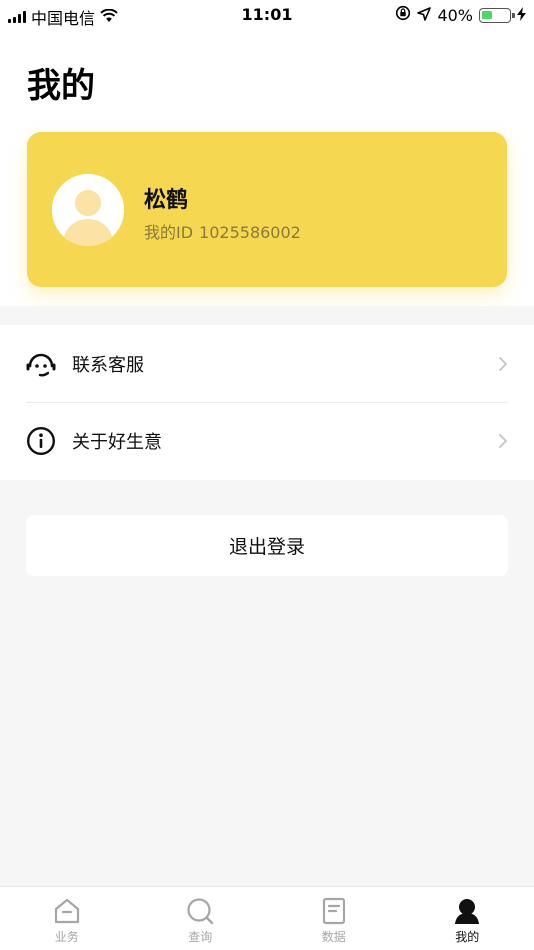 Image resolution: width=534 pixels, height=950 pixels. Describe the element at coordinates (66, 937) in the screenshot. I see `tab-label: 业务` at that location.